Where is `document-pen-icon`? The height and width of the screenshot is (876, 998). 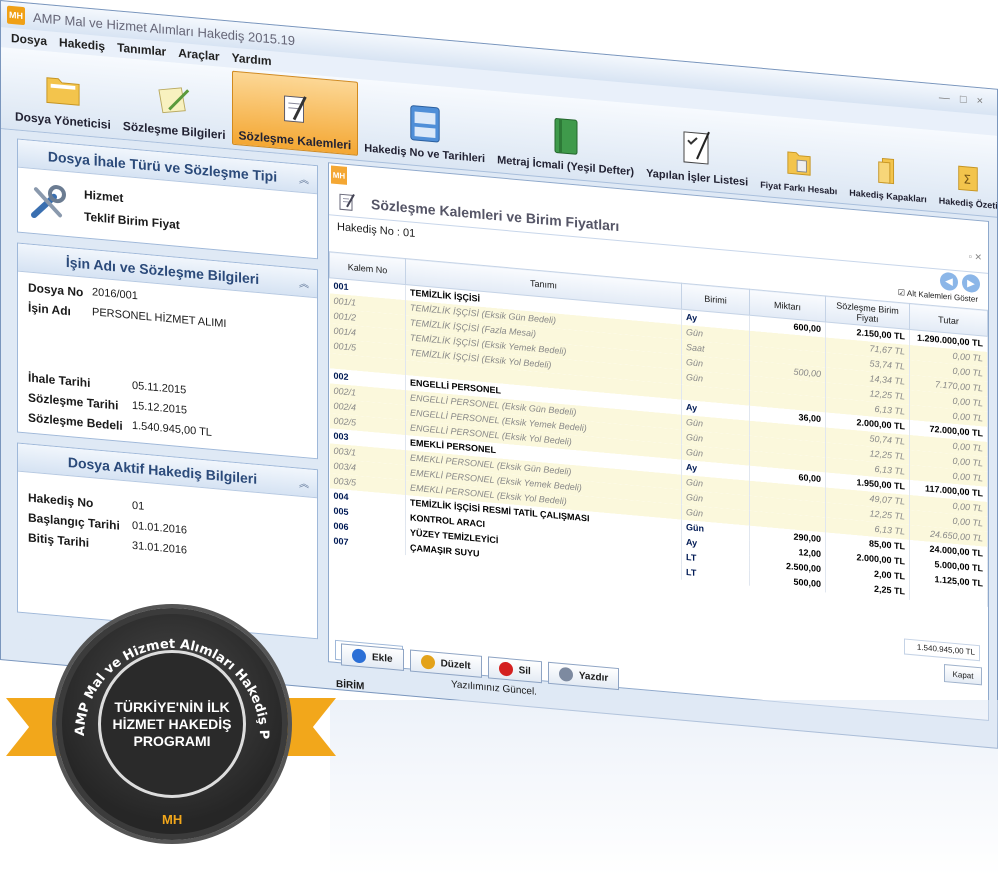 document-pen-icon is located at coordinates (174, 99).